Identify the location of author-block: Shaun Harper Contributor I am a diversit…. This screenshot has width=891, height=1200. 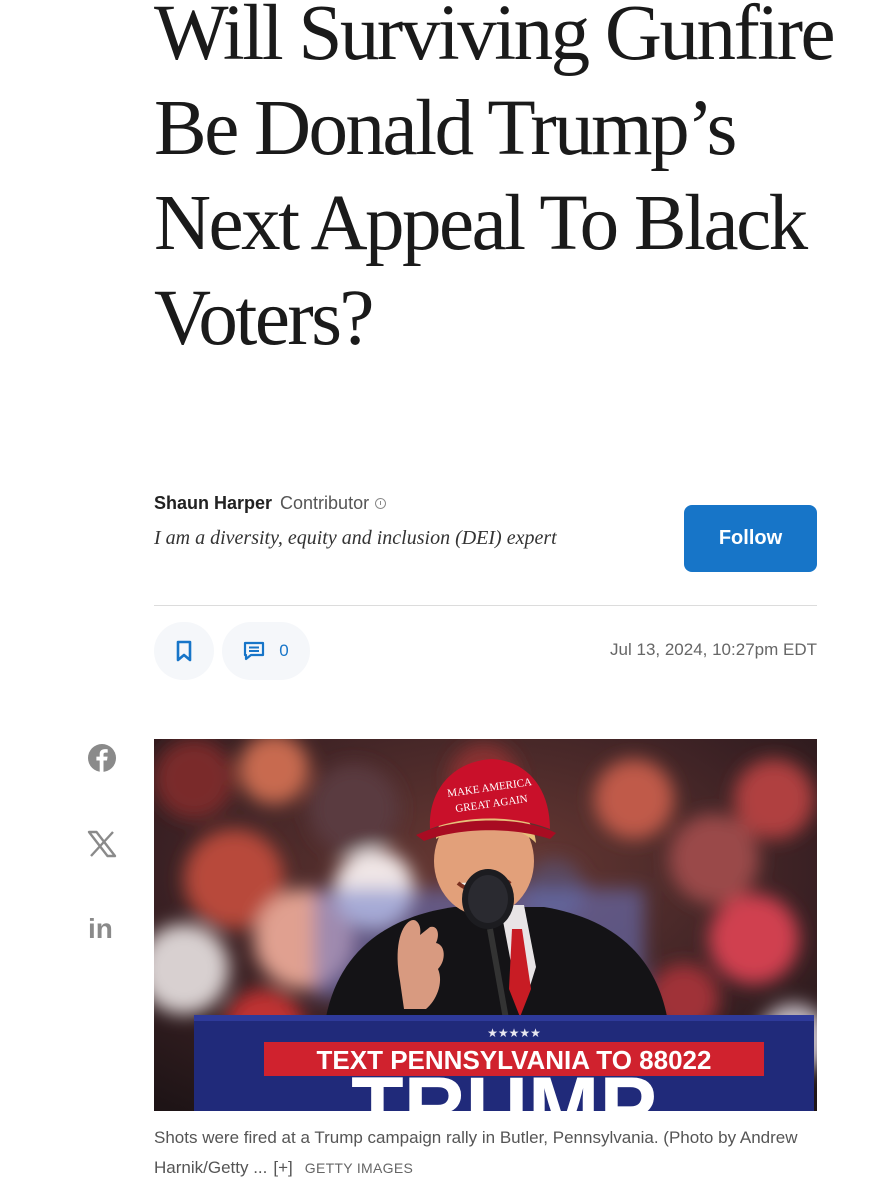
(384, 523).